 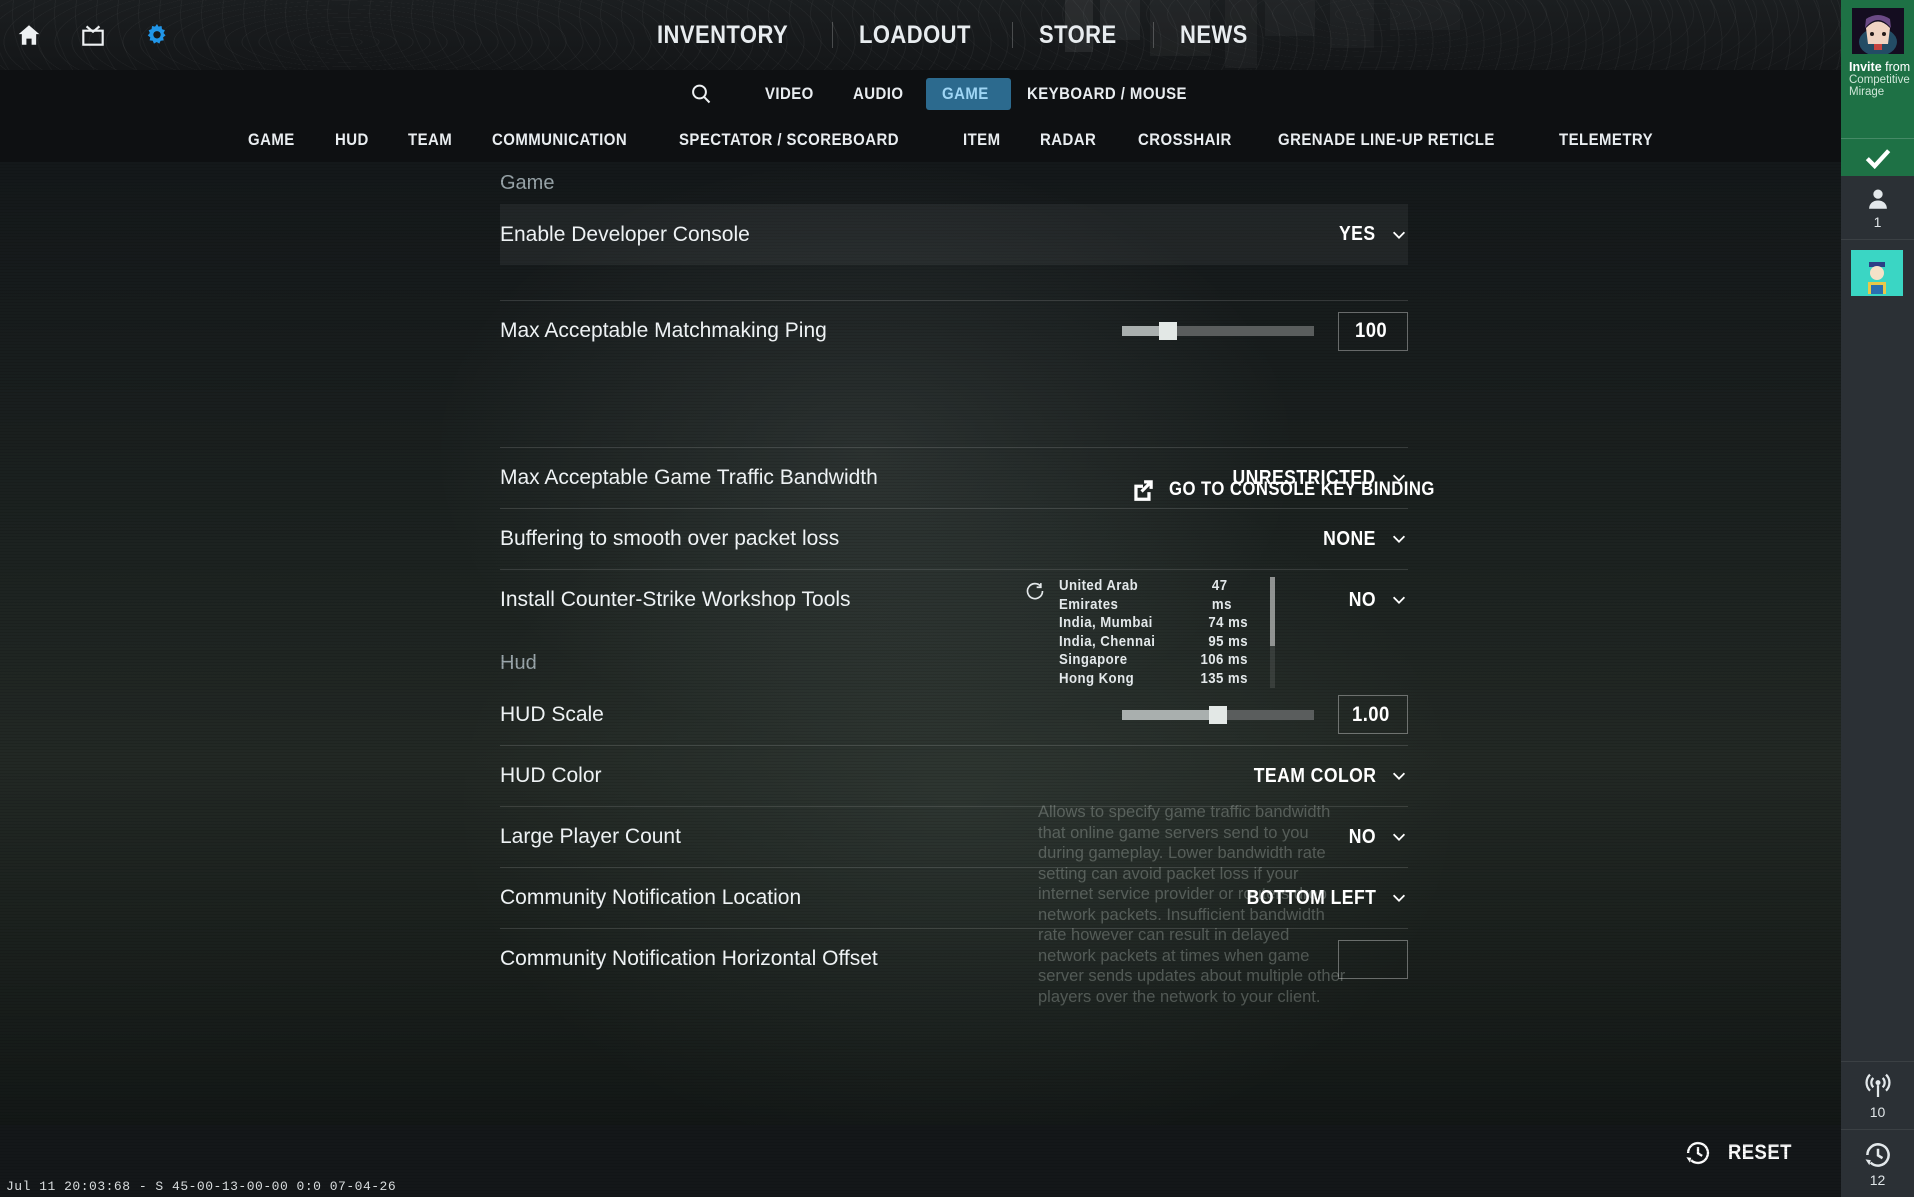 I want to click on setting-value: 100, so click(x=1370, y=330).